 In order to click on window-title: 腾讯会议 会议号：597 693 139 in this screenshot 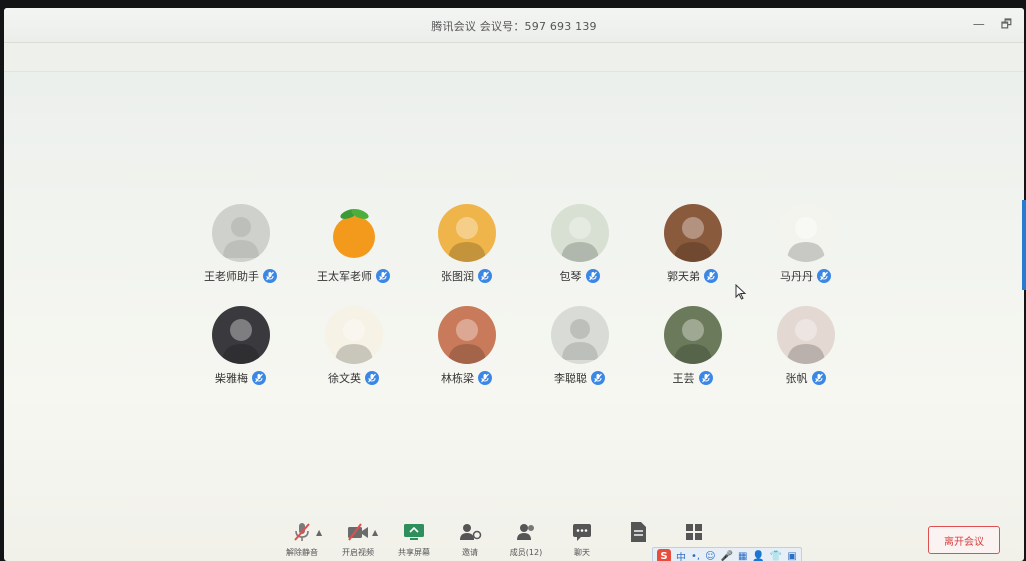, I will do `click(514, 26)`.